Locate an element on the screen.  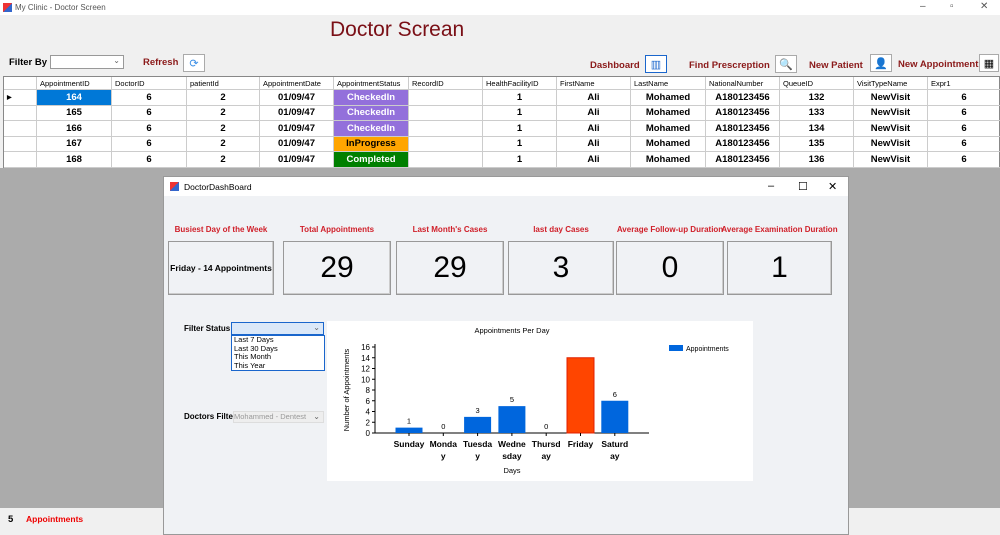
new-appointment-label: New Appointment is located at coordinates (938, 64).